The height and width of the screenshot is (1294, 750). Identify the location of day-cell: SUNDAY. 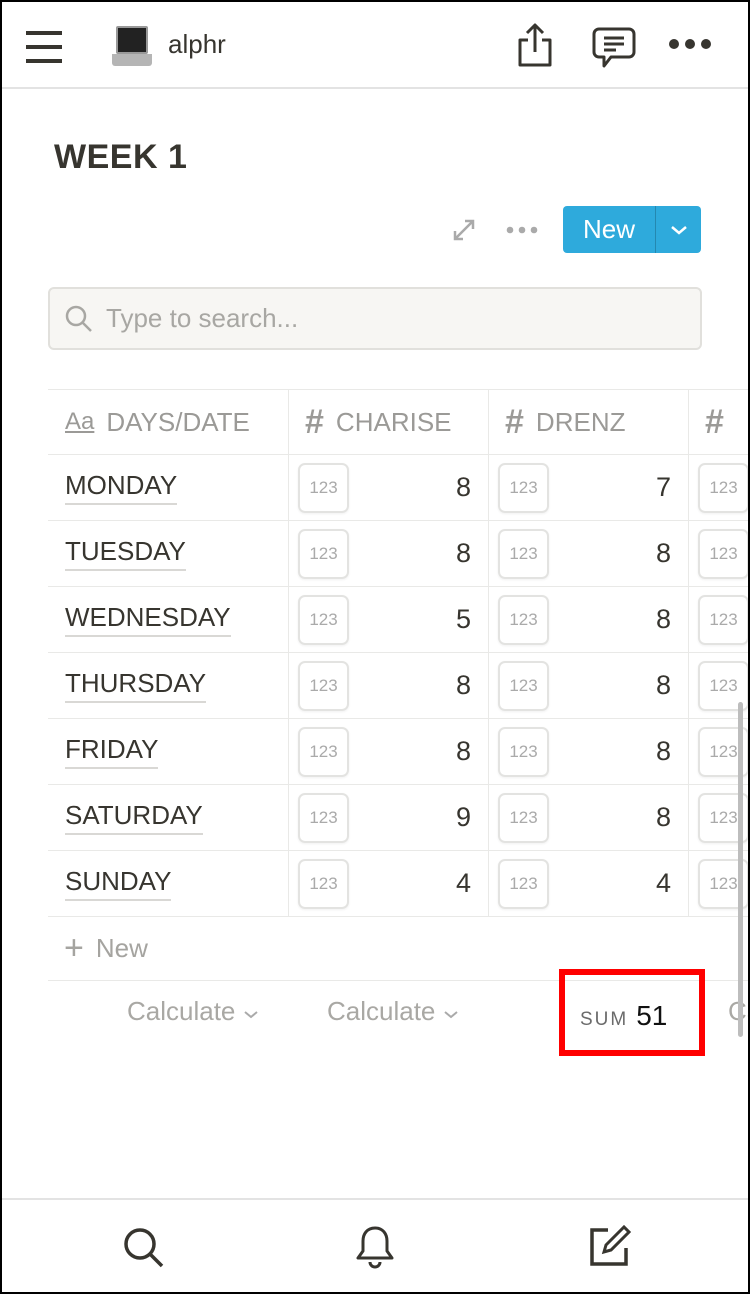
(168, 883).